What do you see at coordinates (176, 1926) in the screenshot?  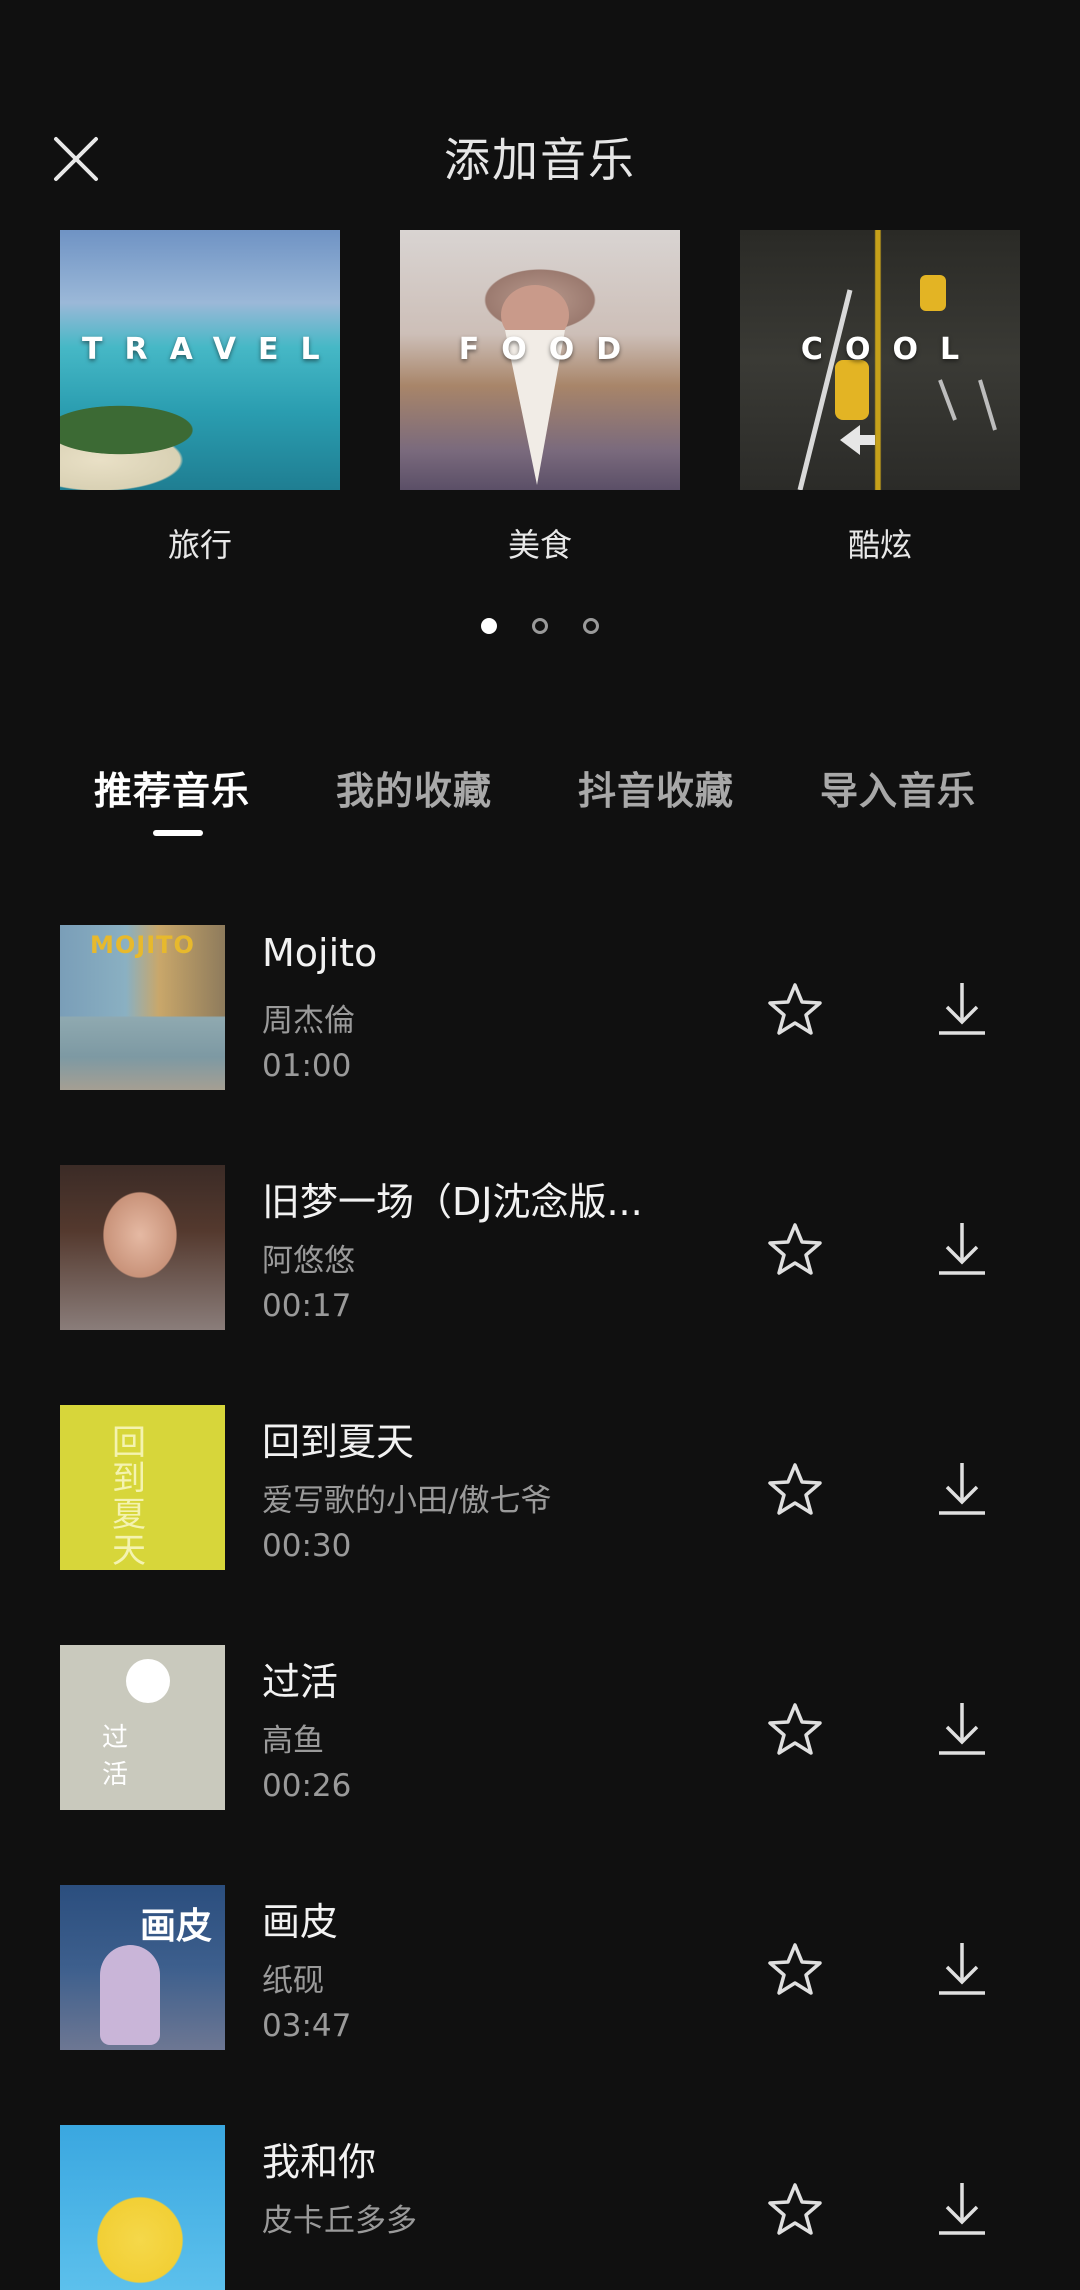 I see `cover-text: 画皮` at bounding box center [176, 1926].